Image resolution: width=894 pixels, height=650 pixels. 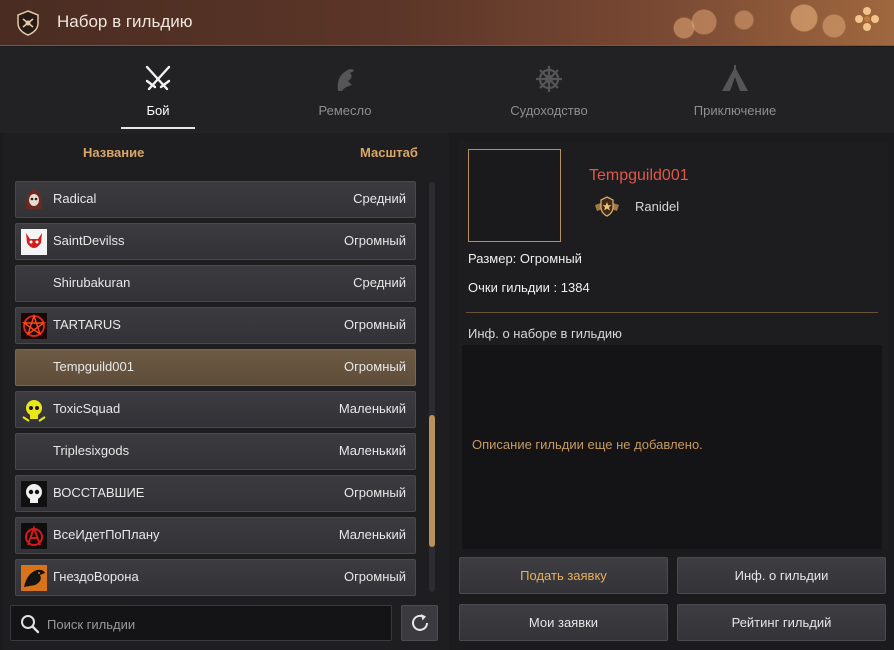 I want to click on guild-name: ГнездоВорона, so click(x=96, y=576).